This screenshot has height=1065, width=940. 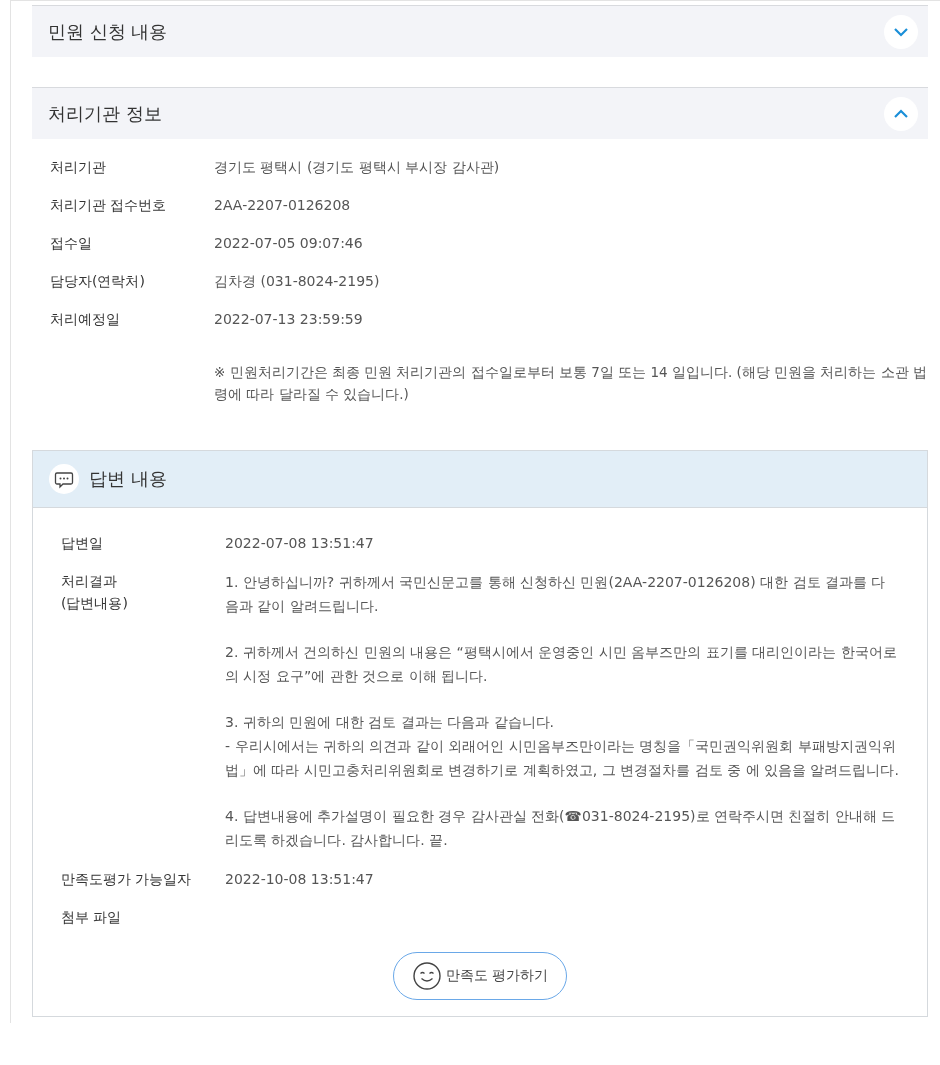 I want to click on field-label: (답변내용), so click(x=95, y=603).